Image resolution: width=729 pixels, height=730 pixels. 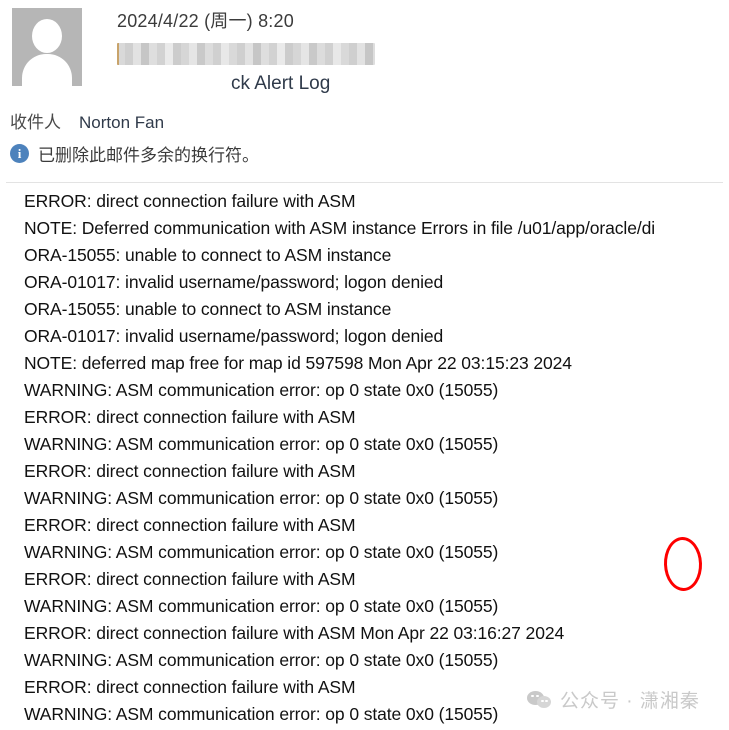 What do you see at coordinates (47, 70) in the screenshot?
I see `avatar-body-shape` at bounding box center [47, 70].